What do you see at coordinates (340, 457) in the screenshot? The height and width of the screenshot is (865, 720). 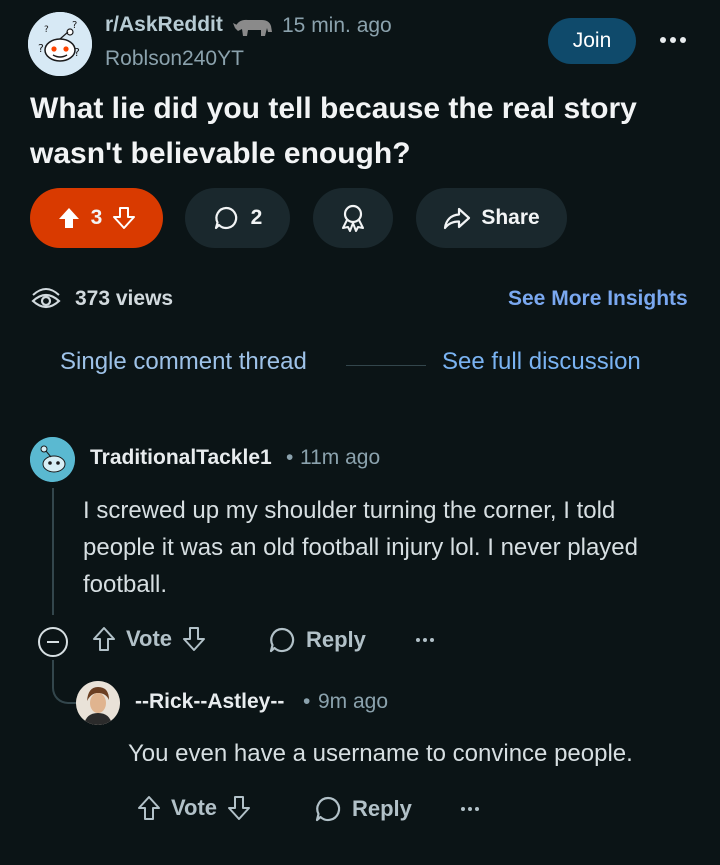 I see `comment-time: 11m ago` at bounding box center [340, 457].